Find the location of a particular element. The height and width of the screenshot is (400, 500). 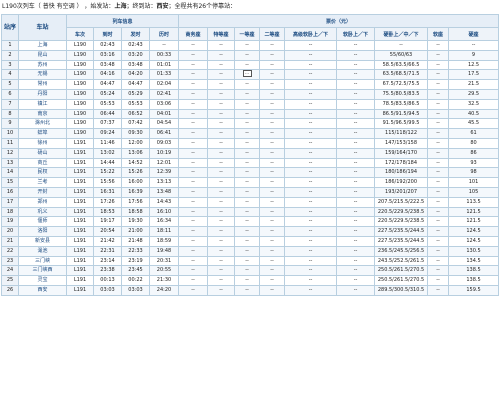

hard-seat-fare-cell: 29.5 is located at coordinates (474, 94).